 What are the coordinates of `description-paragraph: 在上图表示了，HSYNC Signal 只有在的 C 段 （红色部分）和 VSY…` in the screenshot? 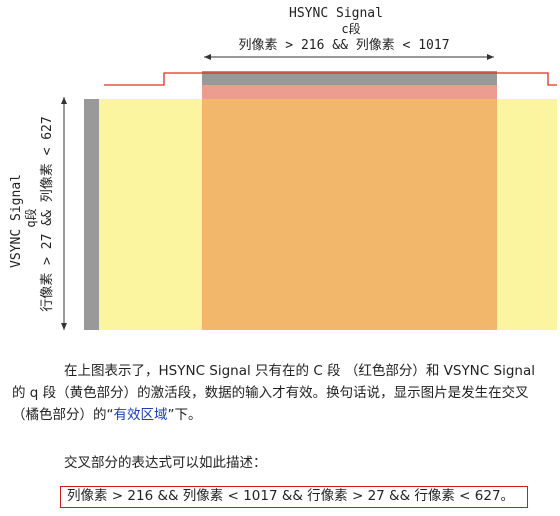 It's located at (282, 393).